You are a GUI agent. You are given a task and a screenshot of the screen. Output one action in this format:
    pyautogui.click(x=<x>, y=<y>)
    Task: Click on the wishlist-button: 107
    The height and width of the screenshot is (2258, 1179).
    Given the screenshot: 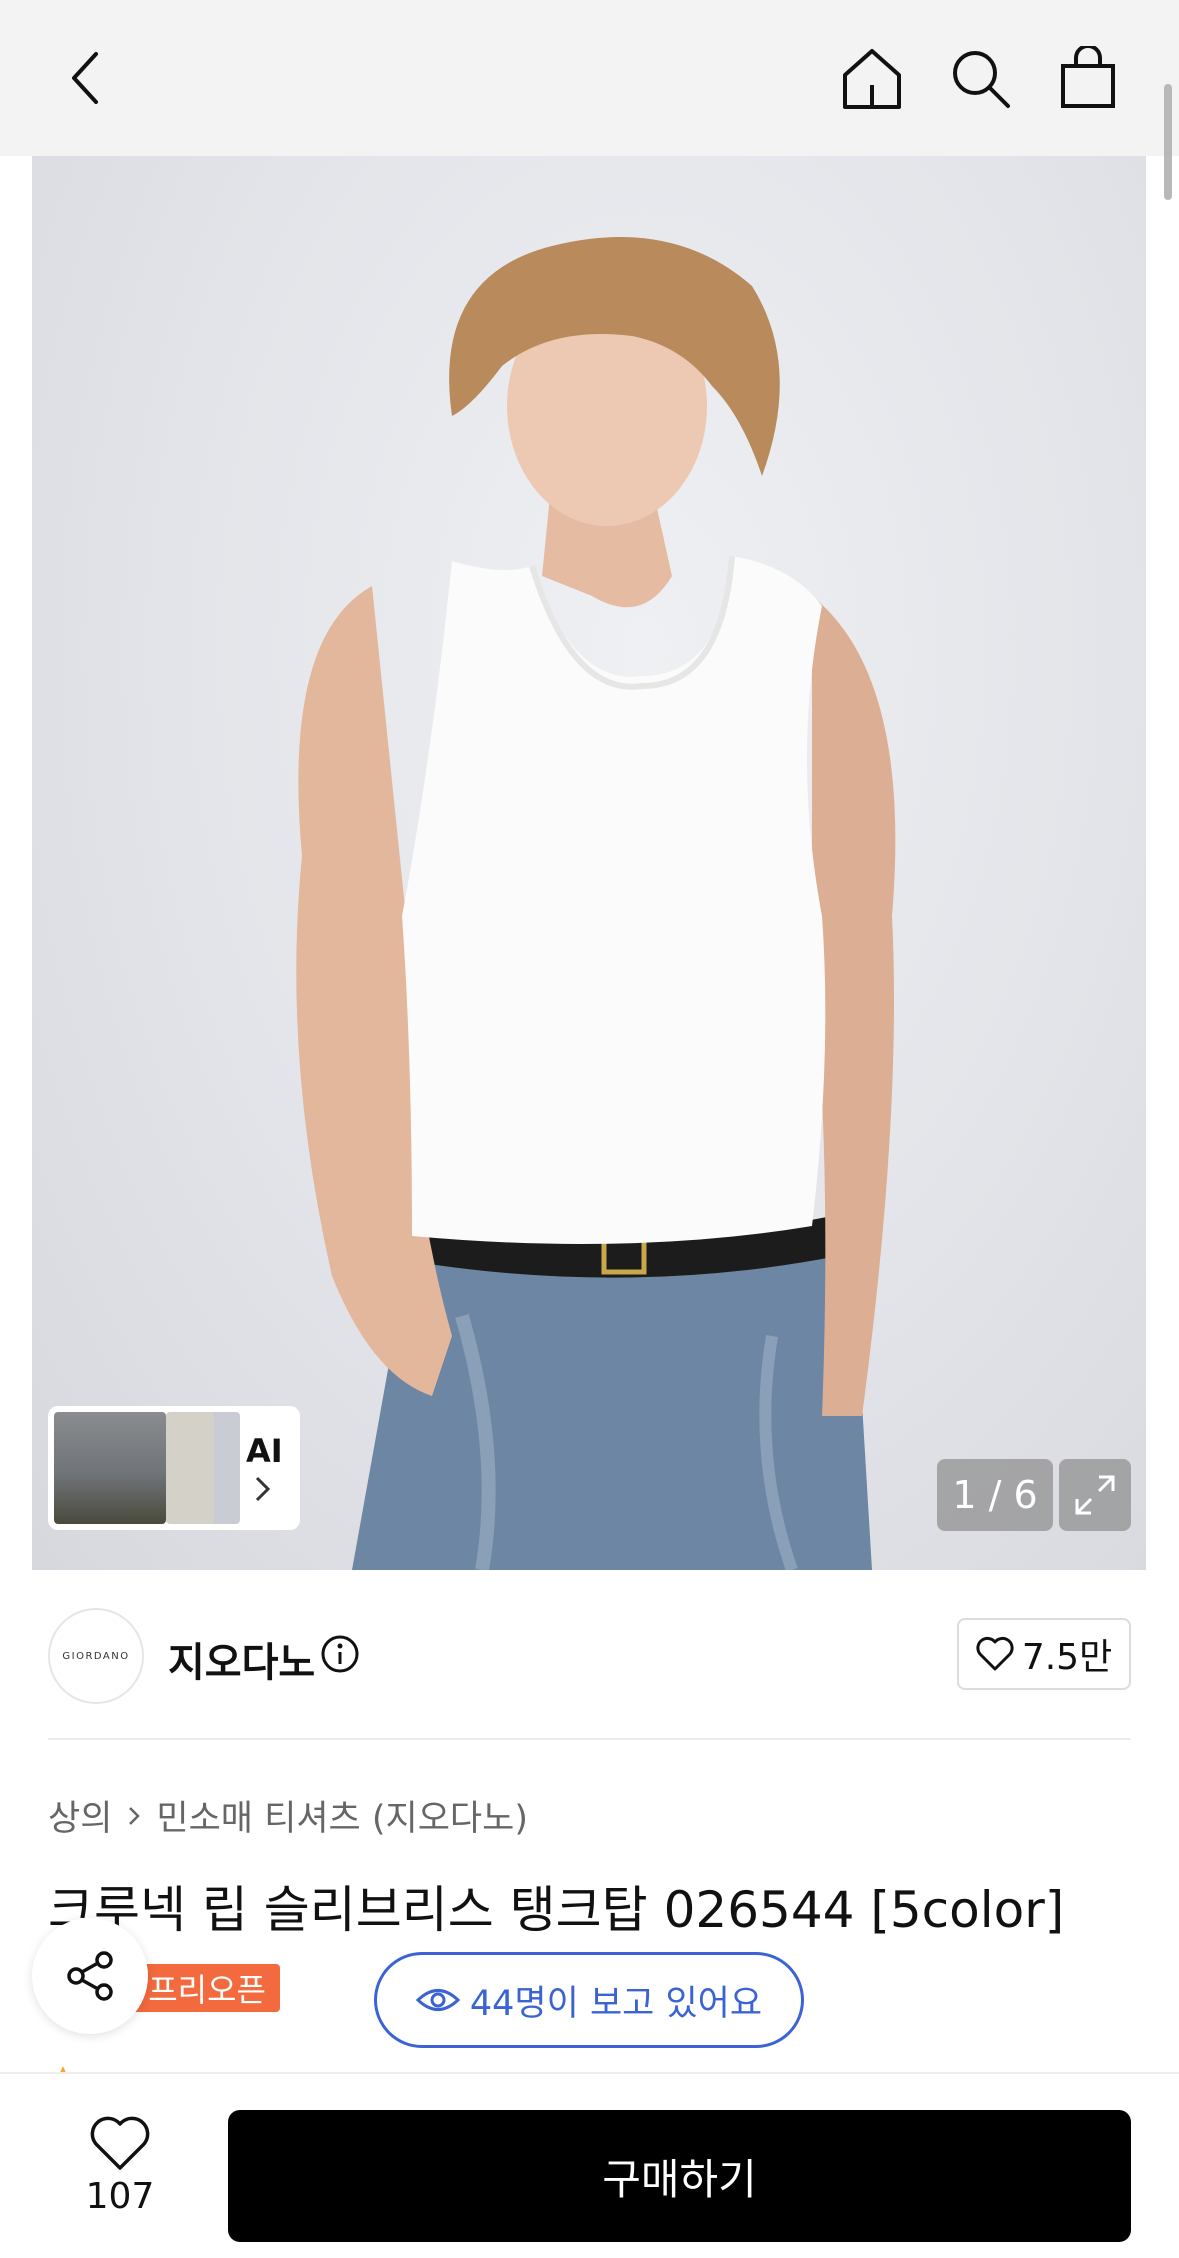 What is the action you would take?
    pyautogui.click(x=120, y=2165)
    